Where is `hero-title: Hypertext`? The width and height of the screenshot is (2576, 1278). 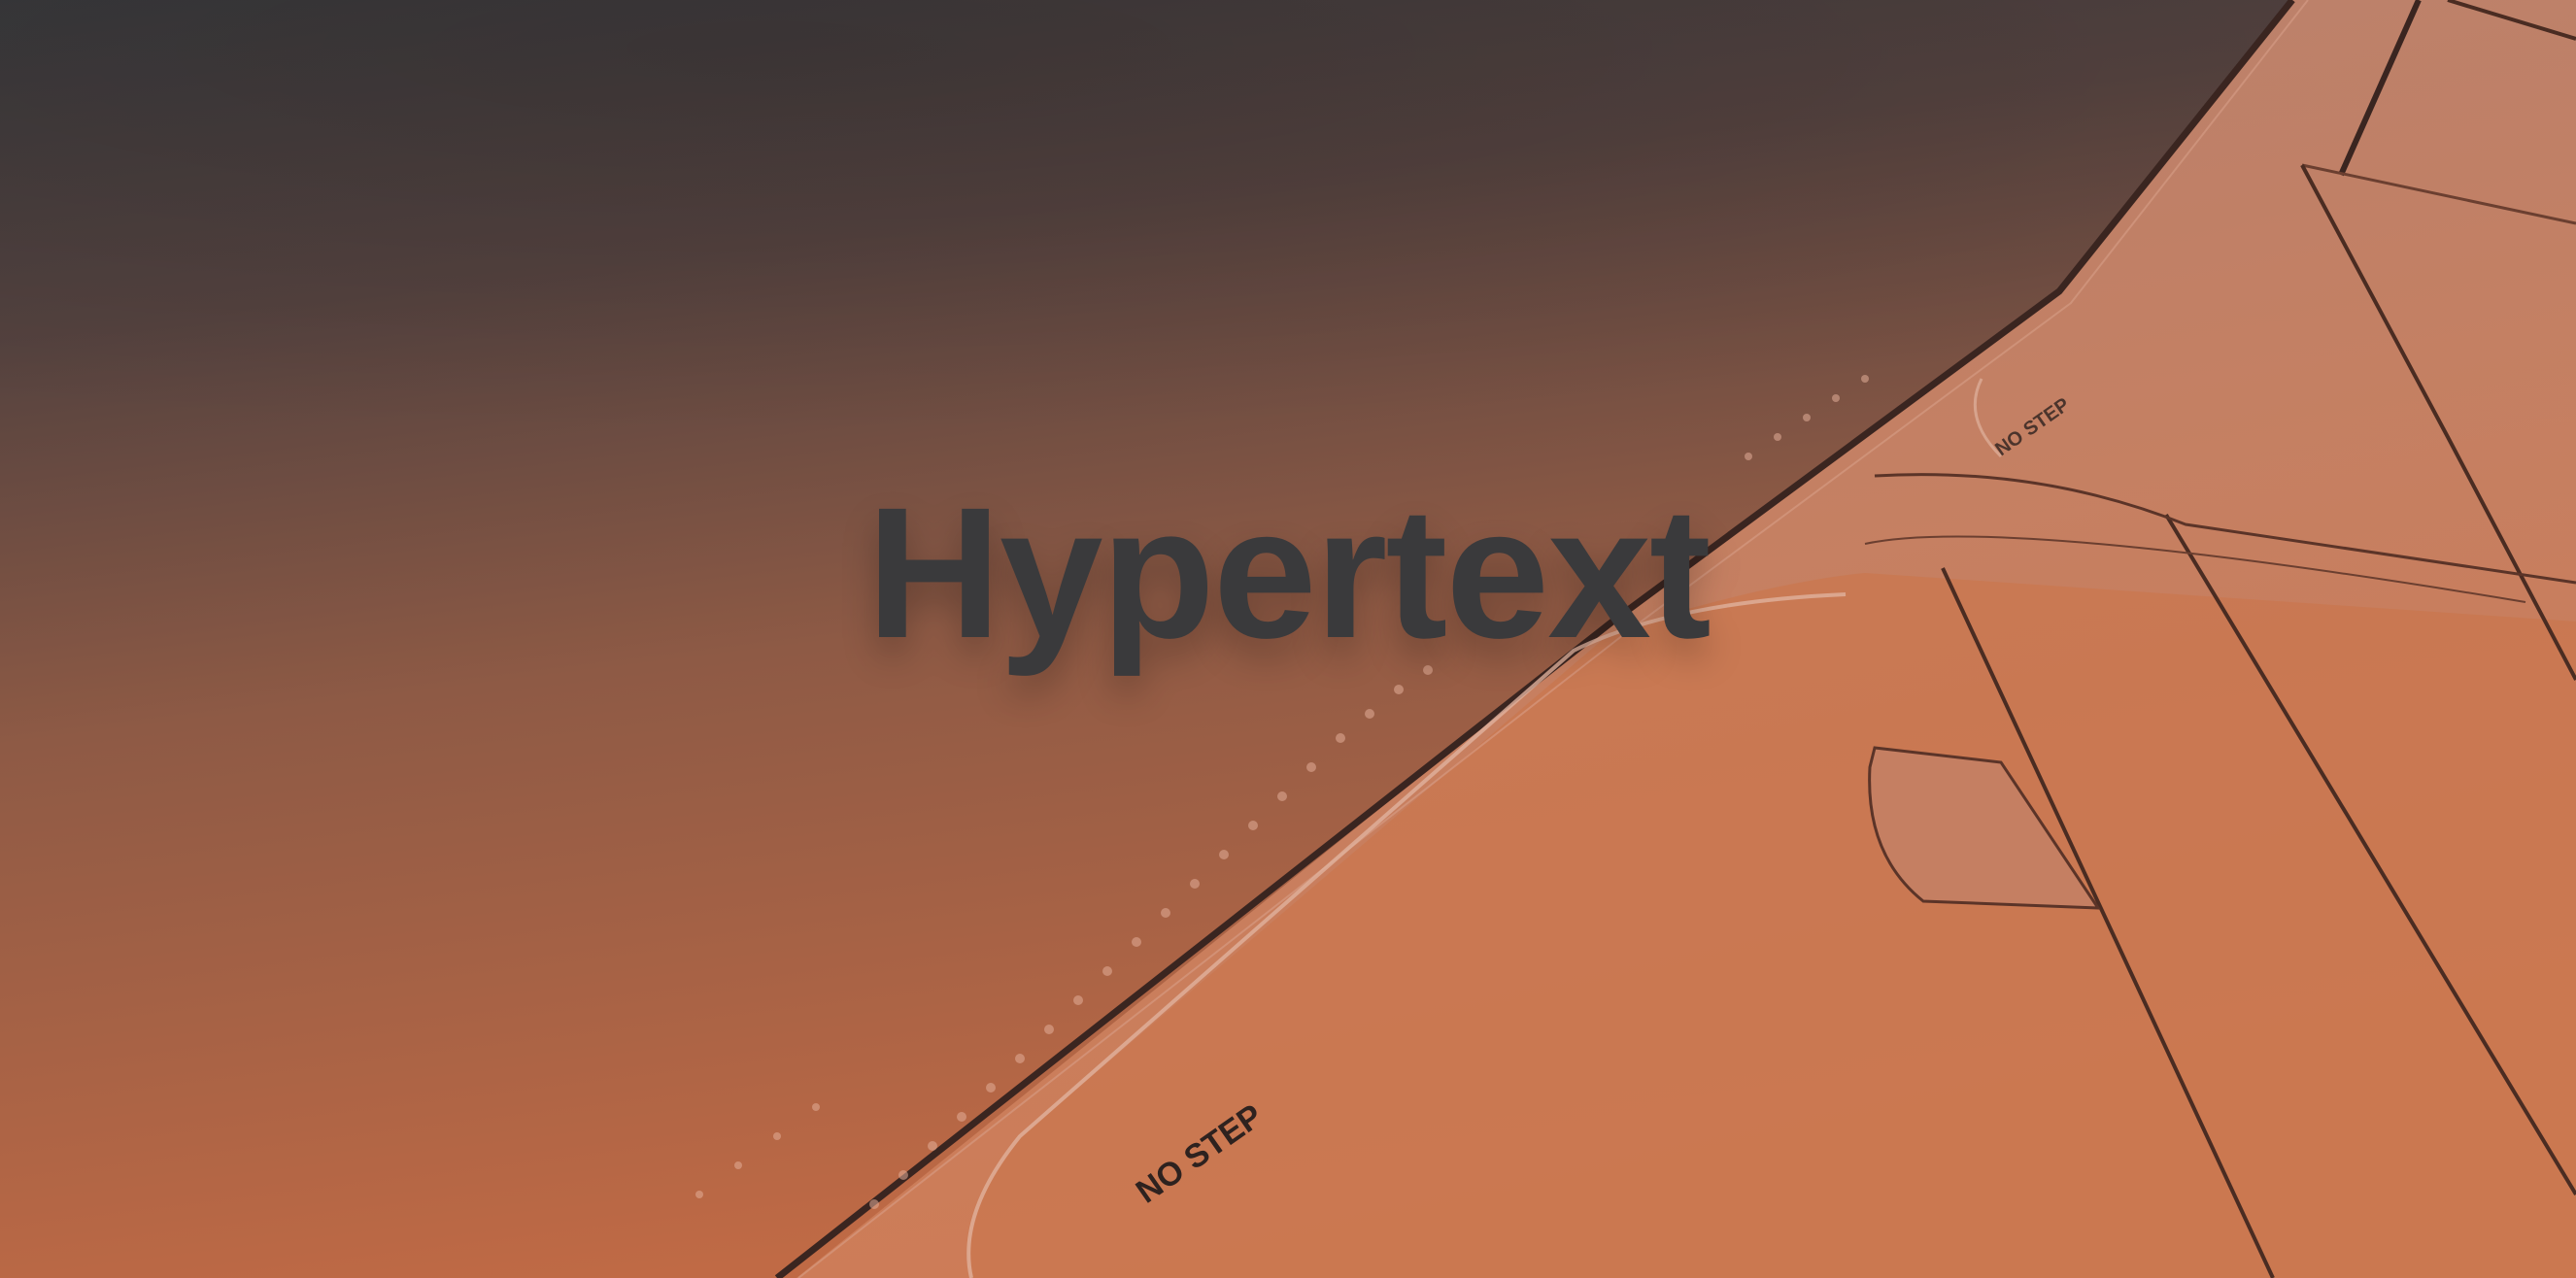 hero-title: Hypertext is located at coordinates (1289, 572).